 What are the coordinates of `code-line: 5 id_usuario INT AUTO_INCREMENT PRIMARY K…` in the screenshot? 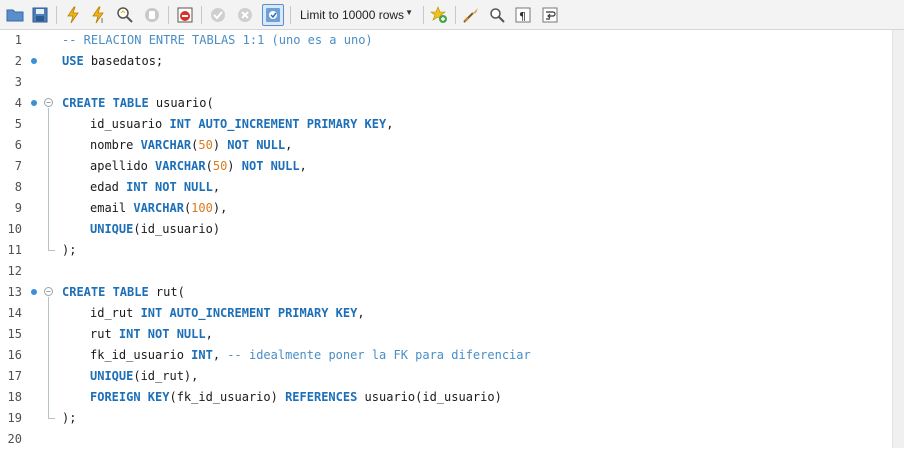 It's located at (446, 124).